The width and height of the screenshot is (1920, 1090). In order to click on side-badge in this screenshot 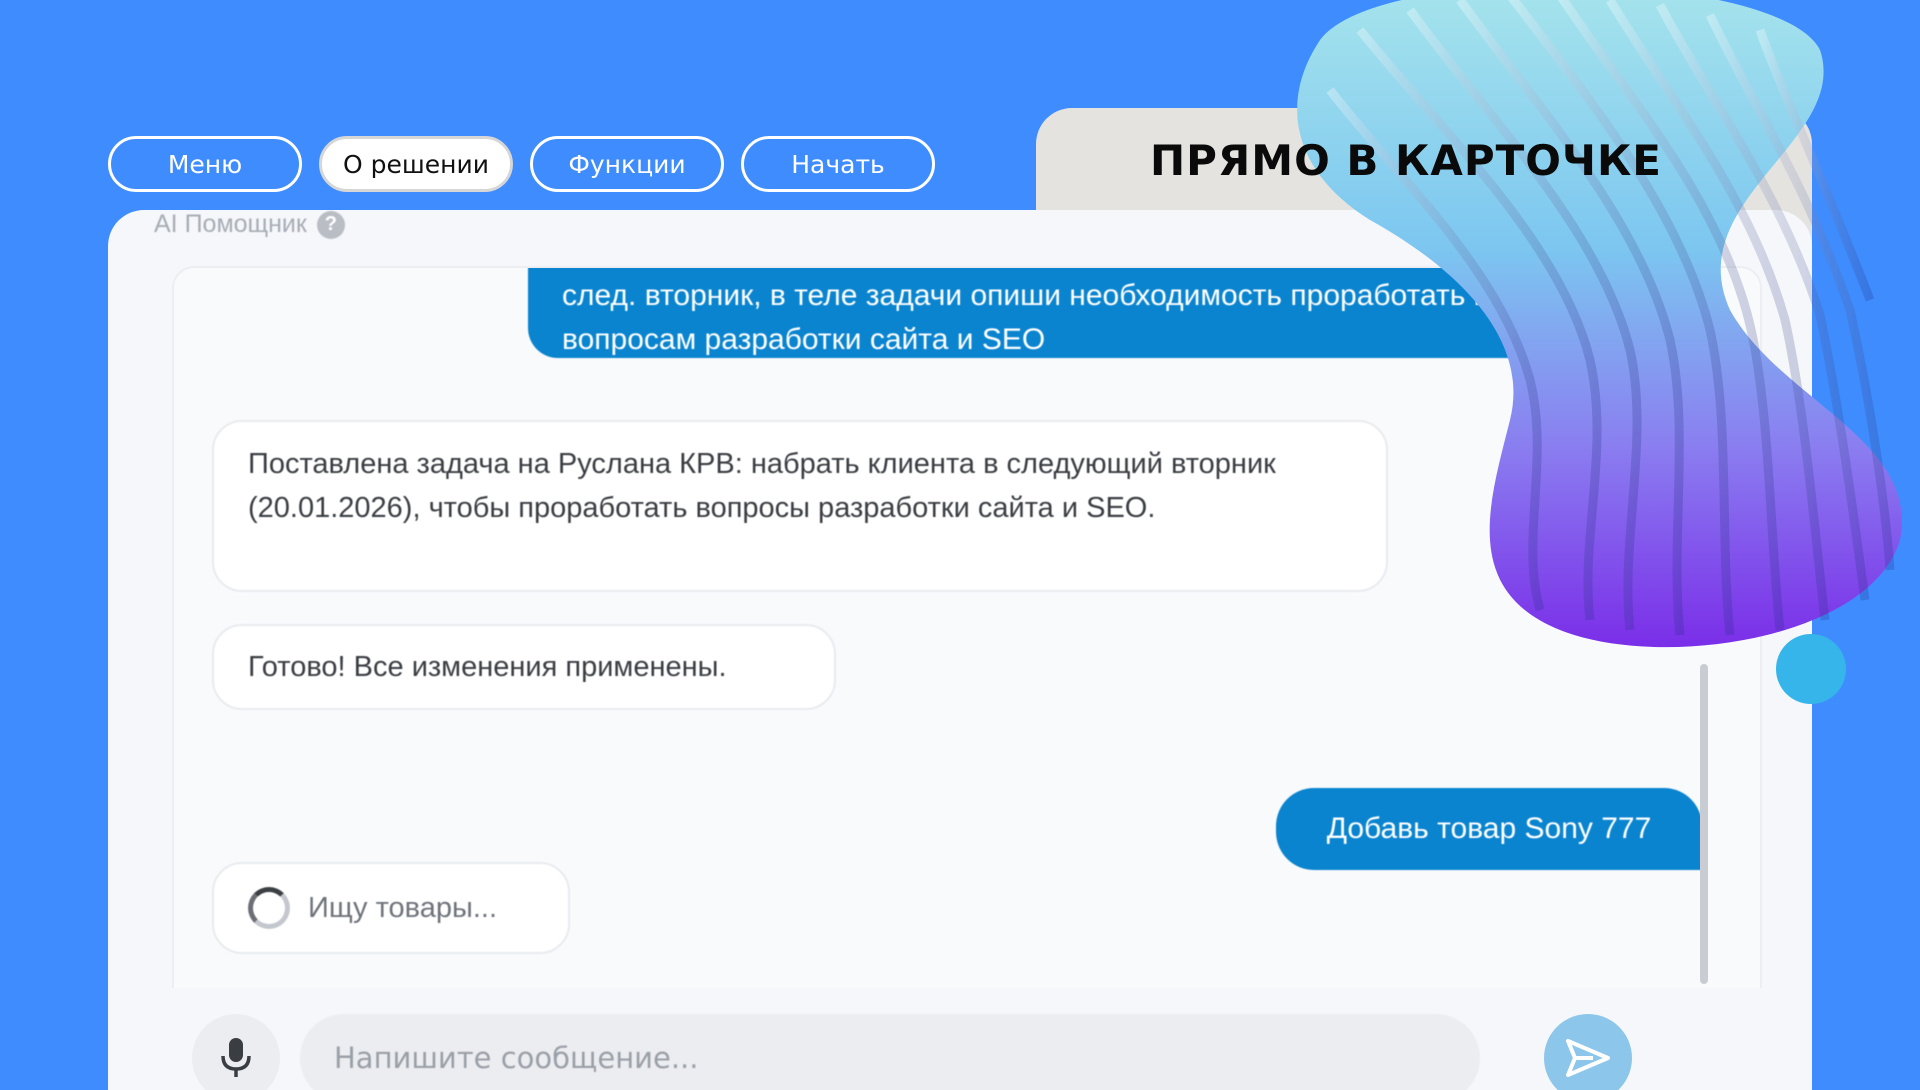, I will do `click(1811, 669)`.